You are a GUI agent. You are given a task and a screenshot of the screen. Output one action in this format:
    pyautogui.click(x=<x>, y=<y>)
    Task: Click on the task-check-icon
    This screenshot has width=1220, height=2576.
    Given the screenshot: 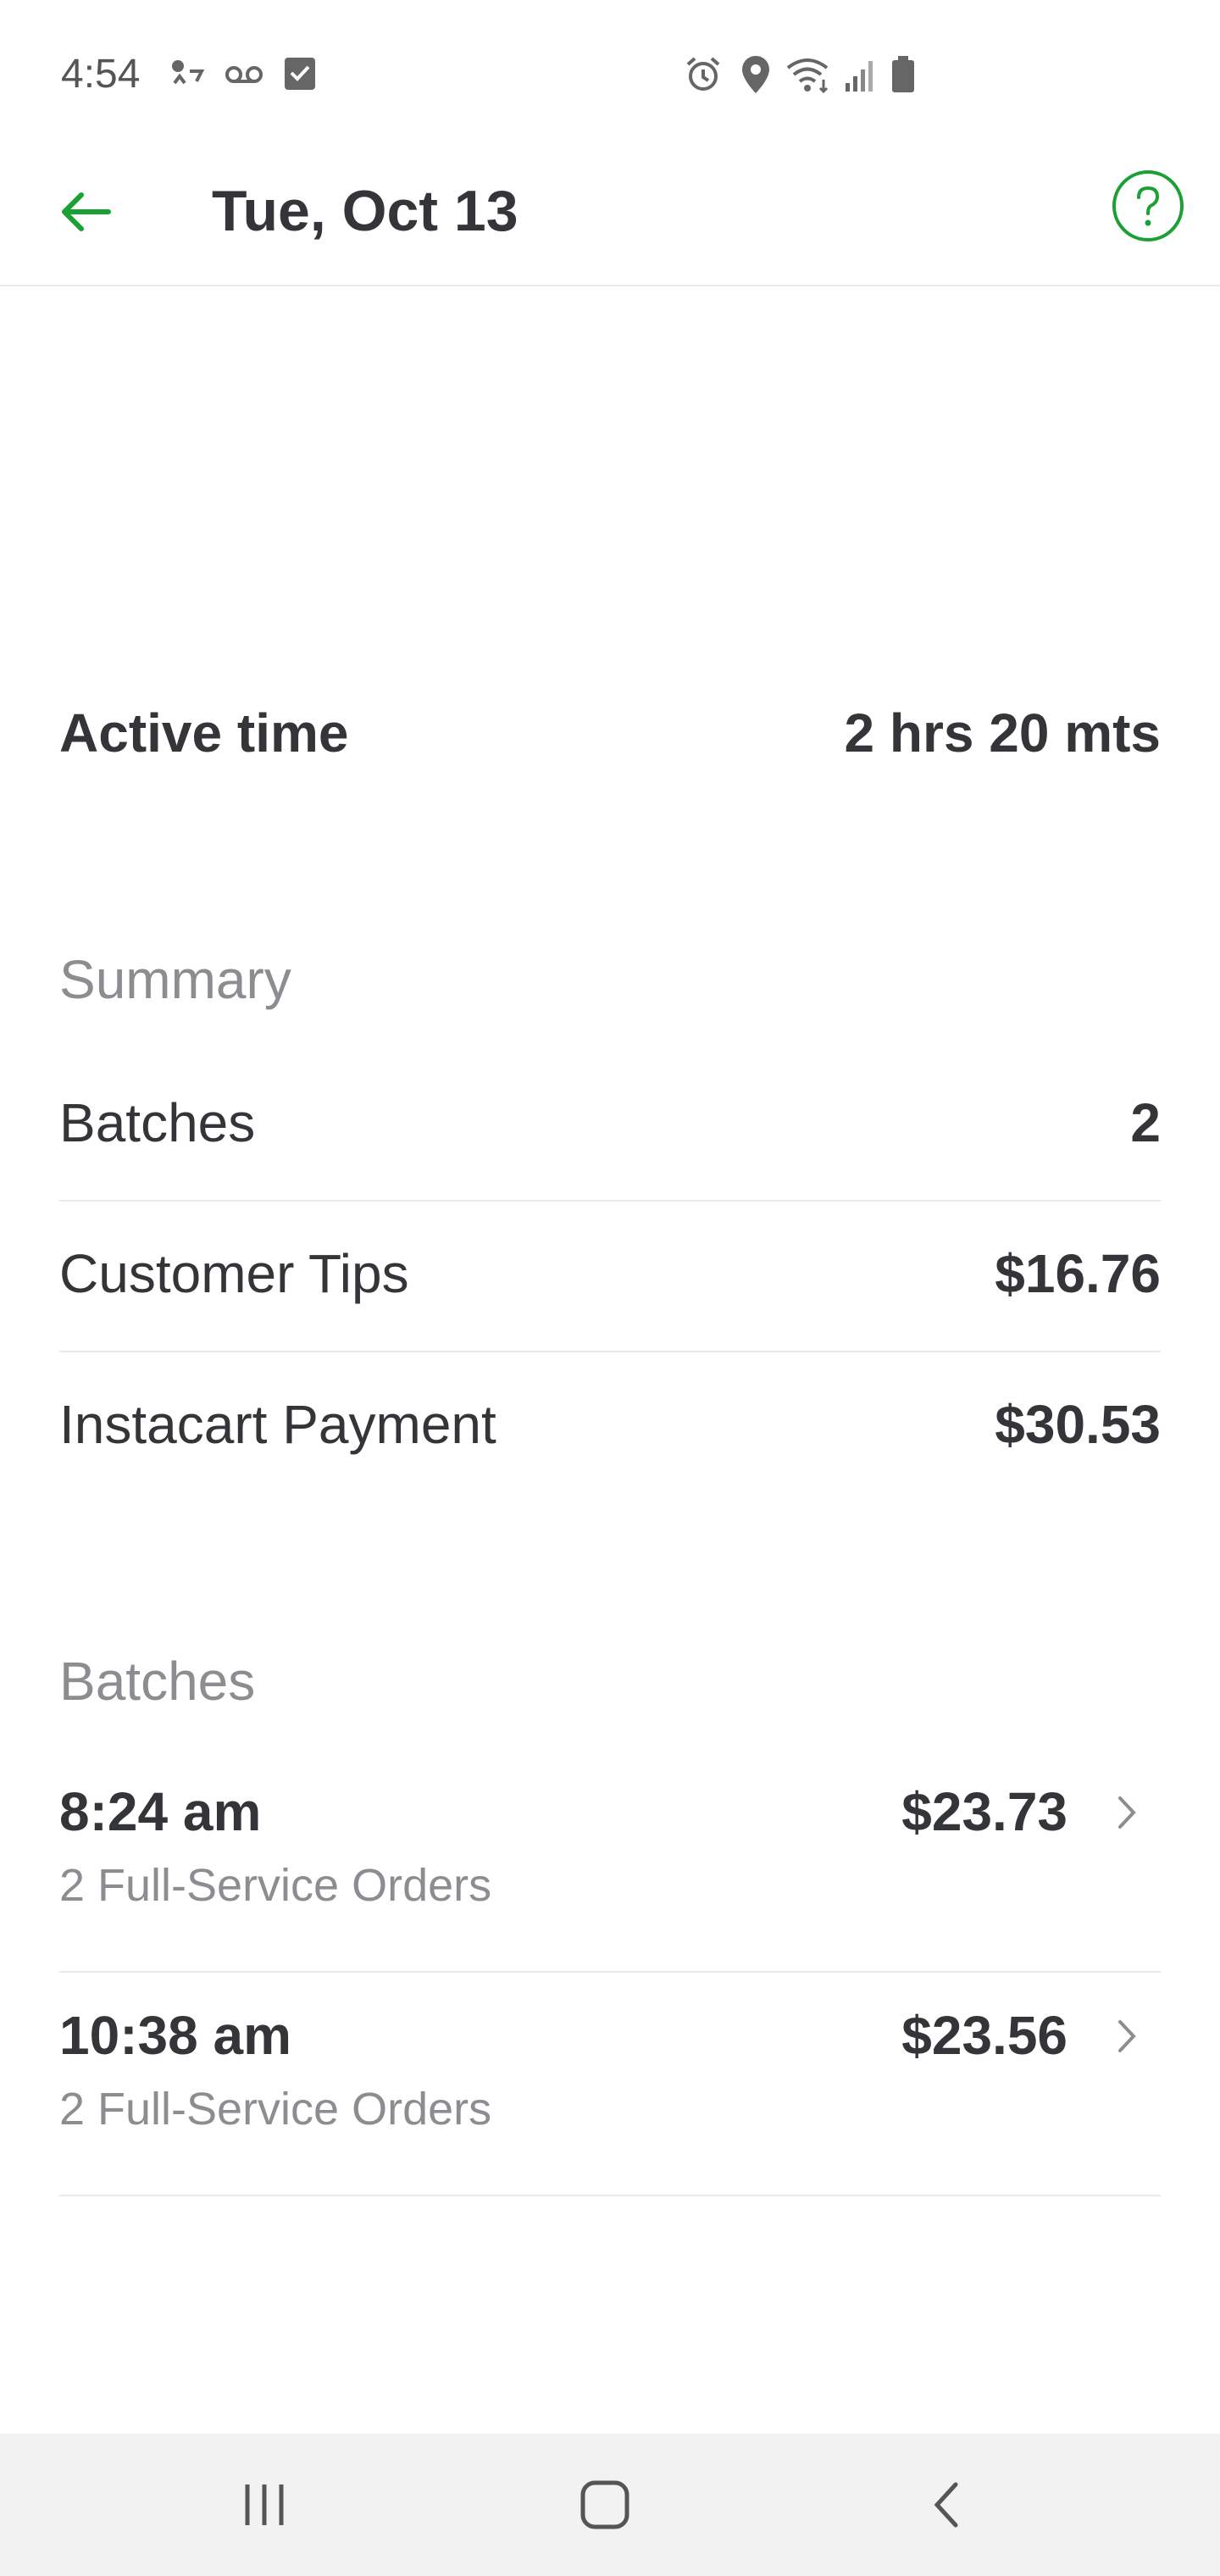 What is the action you would take?
    pyautogui.click(x=300, y=74)
    